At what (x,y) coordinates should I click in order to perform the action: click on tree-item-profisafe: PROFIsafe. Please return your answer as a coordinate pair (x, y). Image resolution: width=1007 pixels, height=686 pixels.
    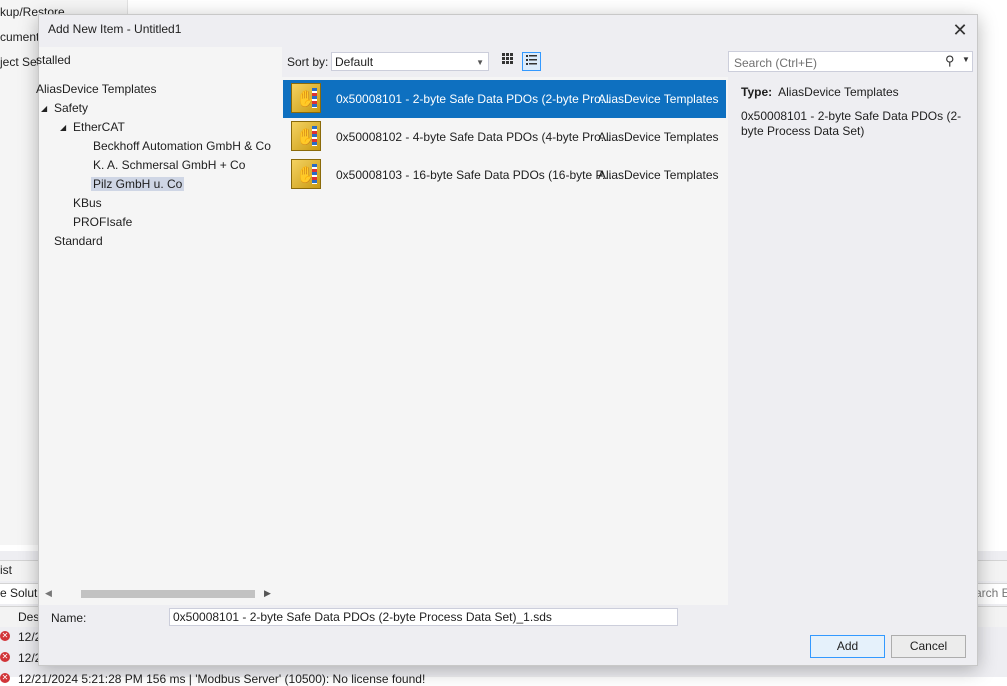
    Looking at the image, I should click on (102, 222).